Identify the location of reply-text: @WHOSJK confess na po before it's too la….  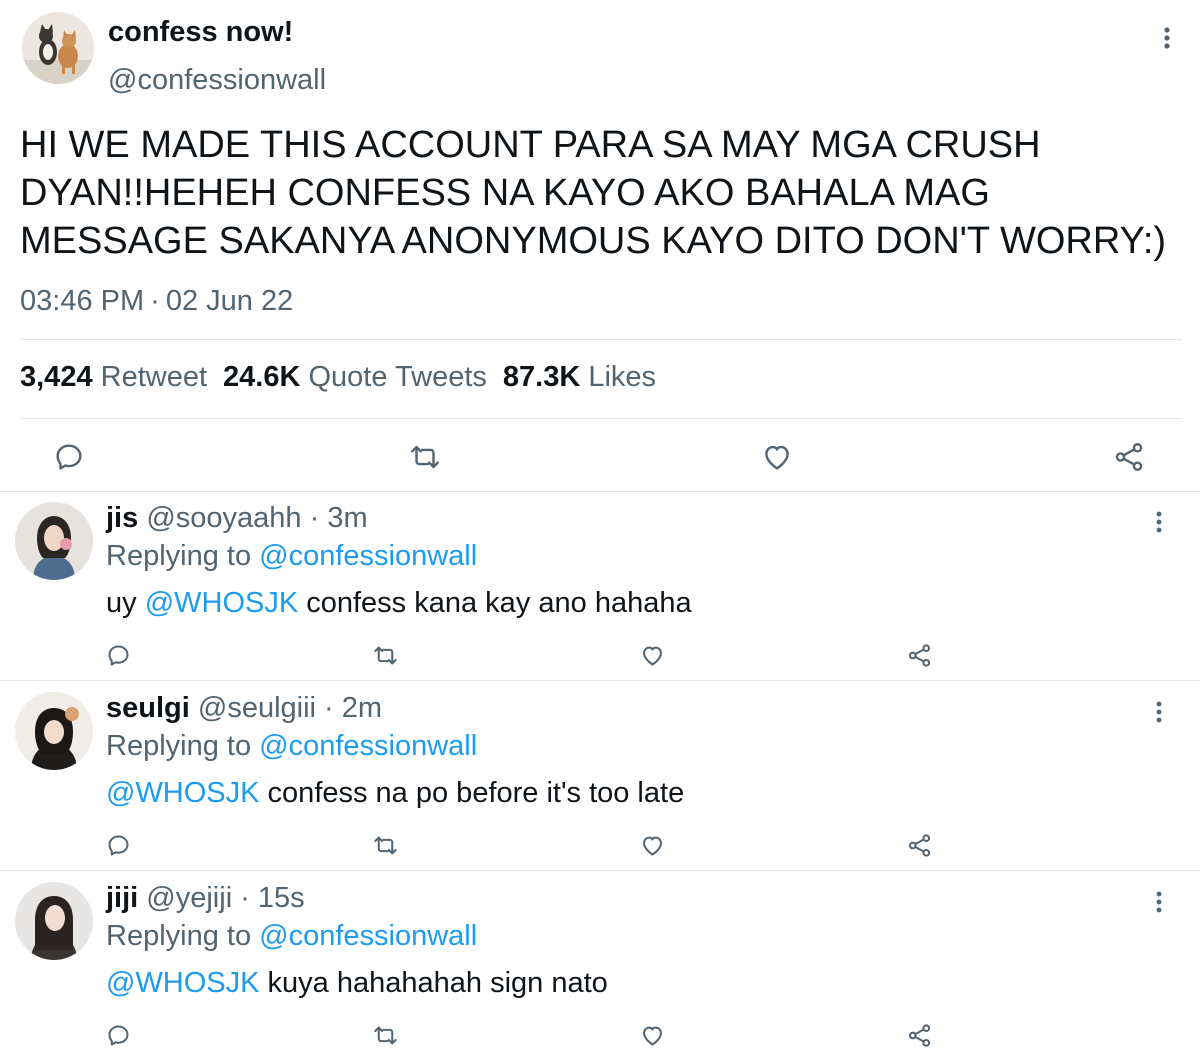
(395, 793).